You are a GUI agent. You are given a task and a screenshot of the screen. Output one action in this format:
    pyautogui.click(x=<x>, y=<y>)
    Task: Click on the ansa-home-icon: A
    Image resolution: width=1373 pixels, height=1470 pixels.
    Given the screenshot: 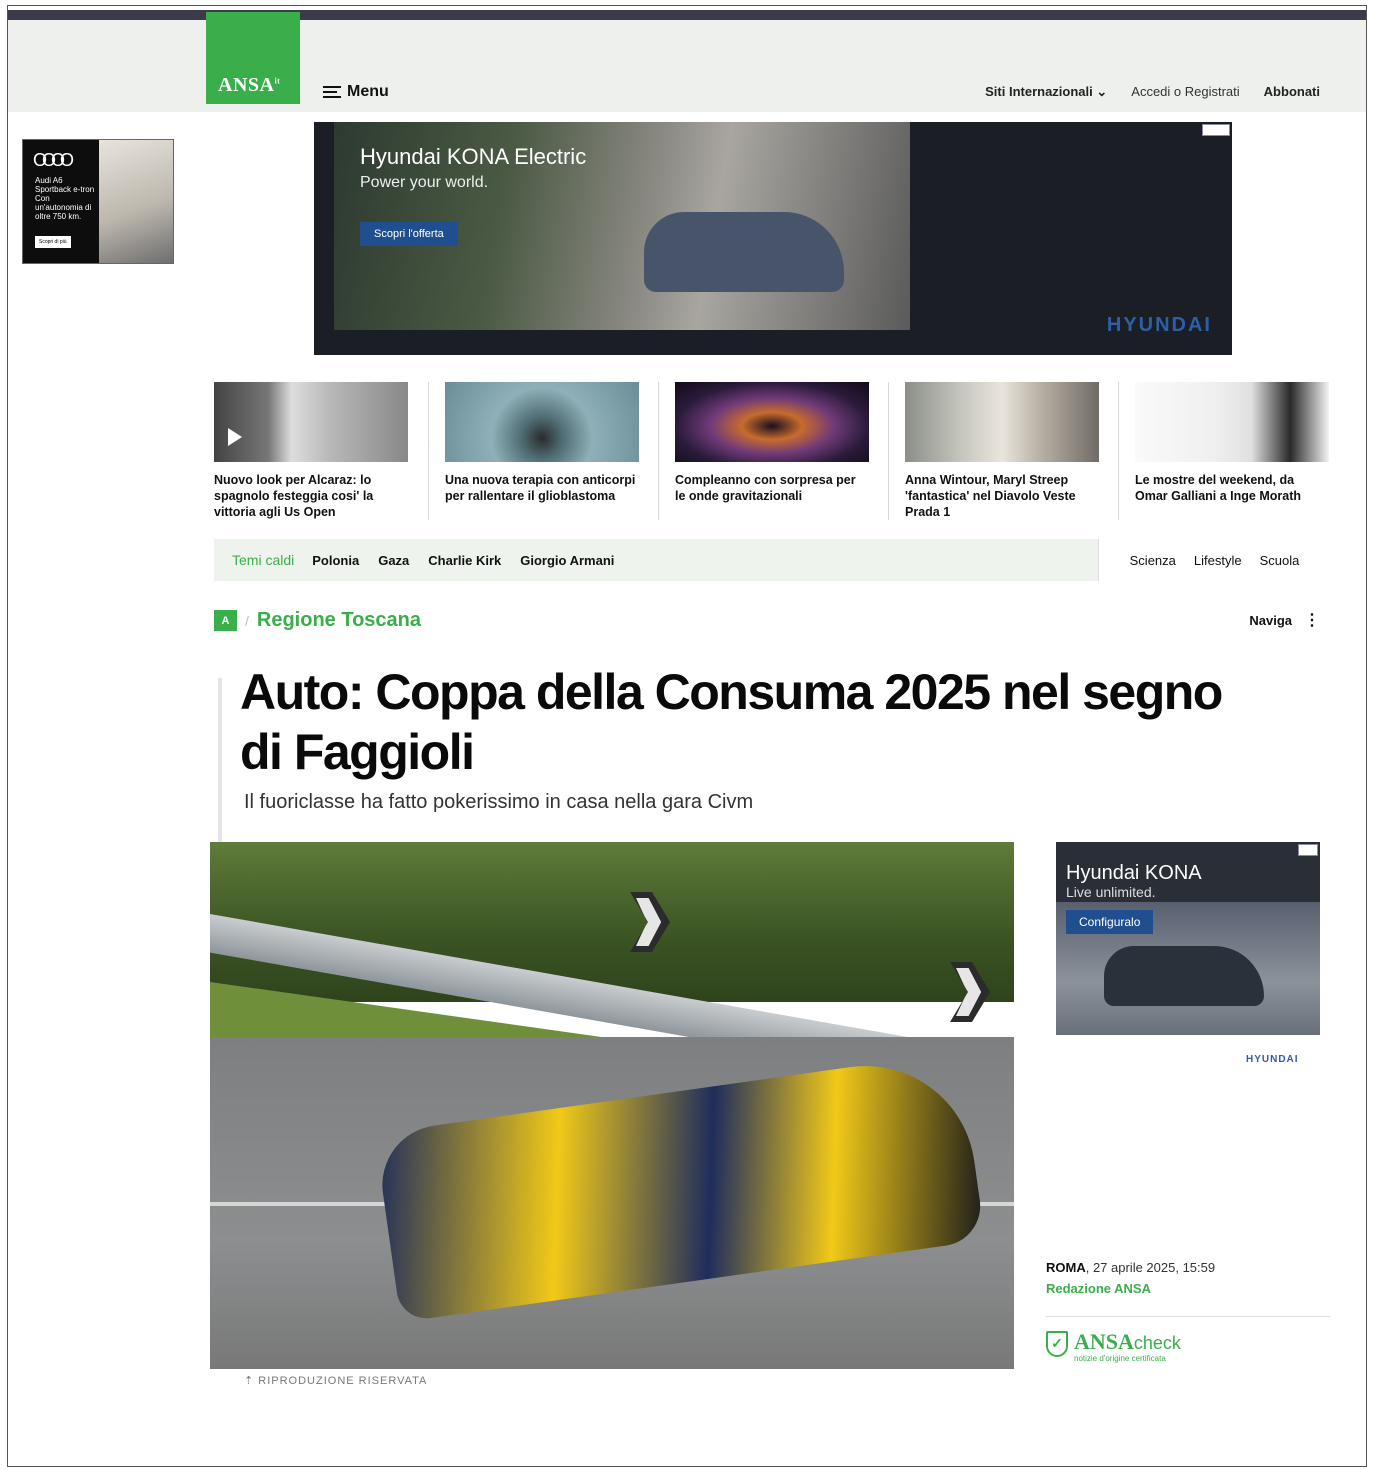 What is the action you would take?
    pyautogui.click(x=225, y=620)
    